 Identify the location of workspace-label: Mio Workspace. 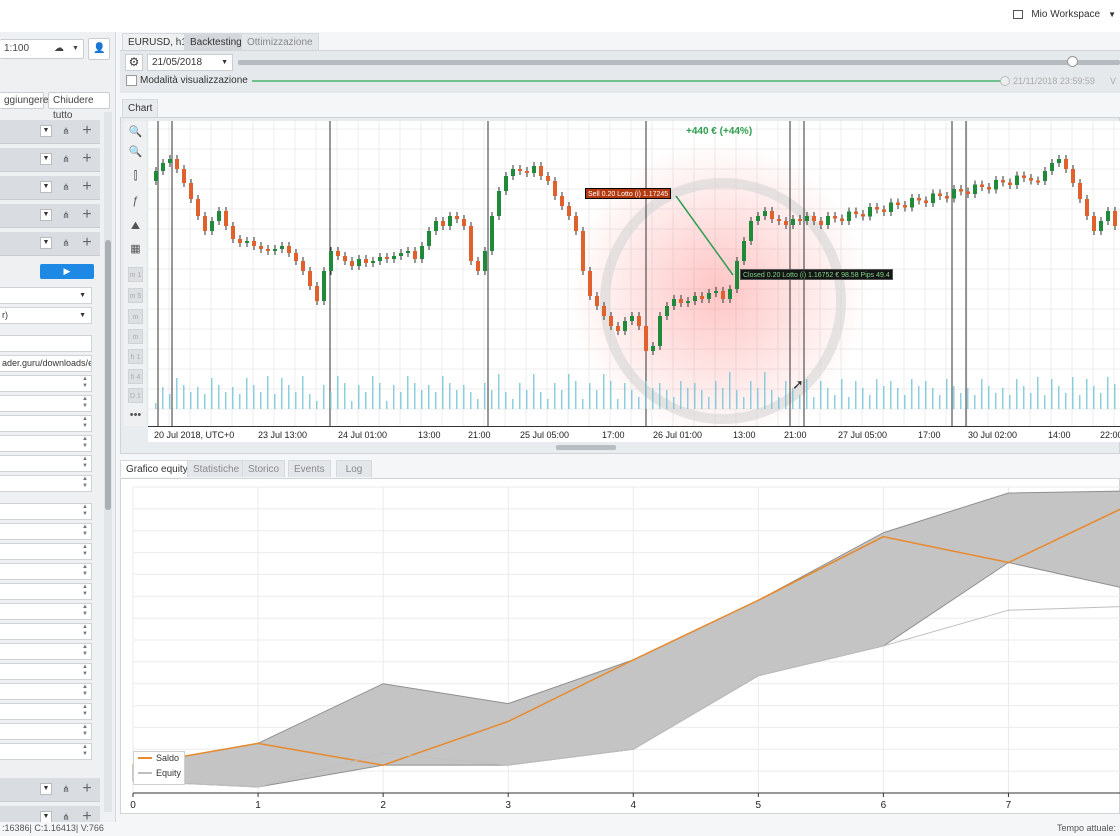
(1065, 14).